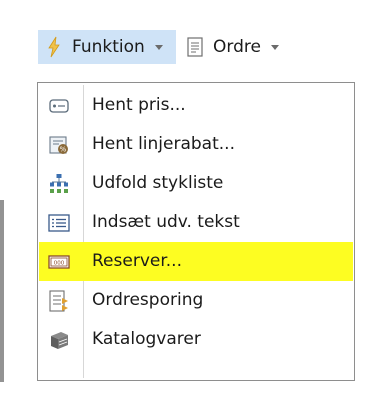  I want to click on catalog-icon, so click(59, 340).